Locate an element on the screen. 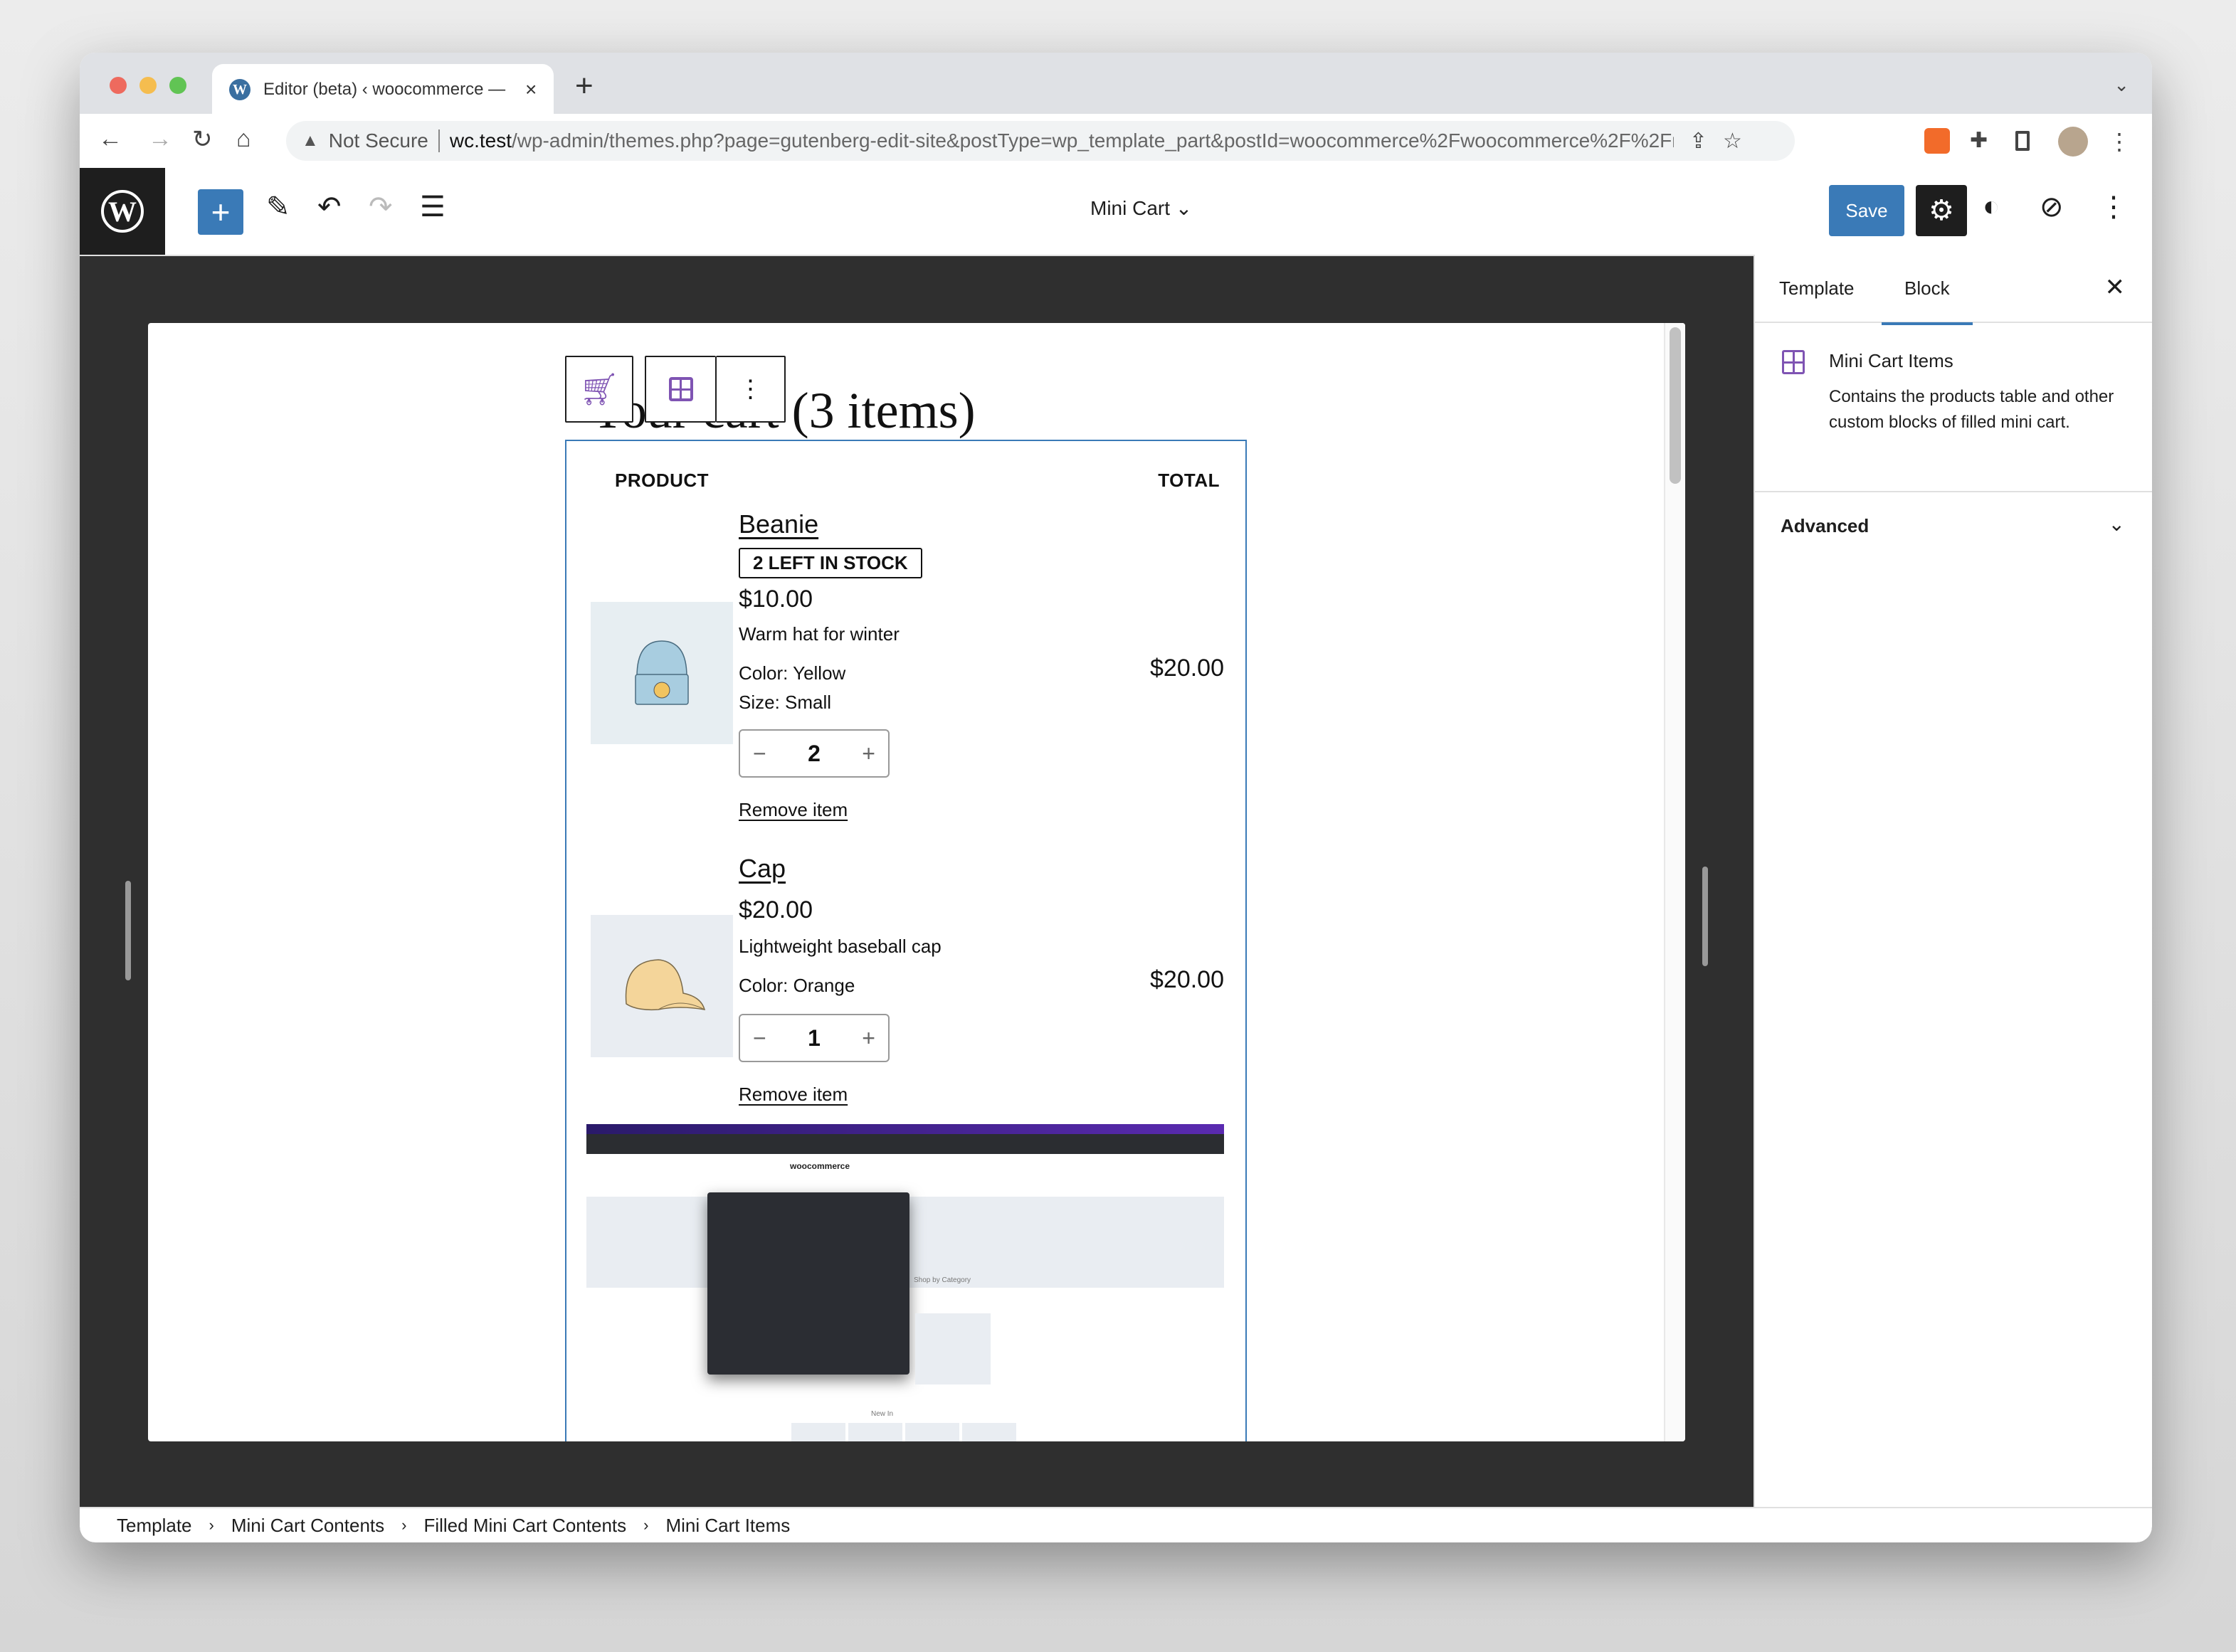  beanie-illustration is located at coordinates (662, 672).